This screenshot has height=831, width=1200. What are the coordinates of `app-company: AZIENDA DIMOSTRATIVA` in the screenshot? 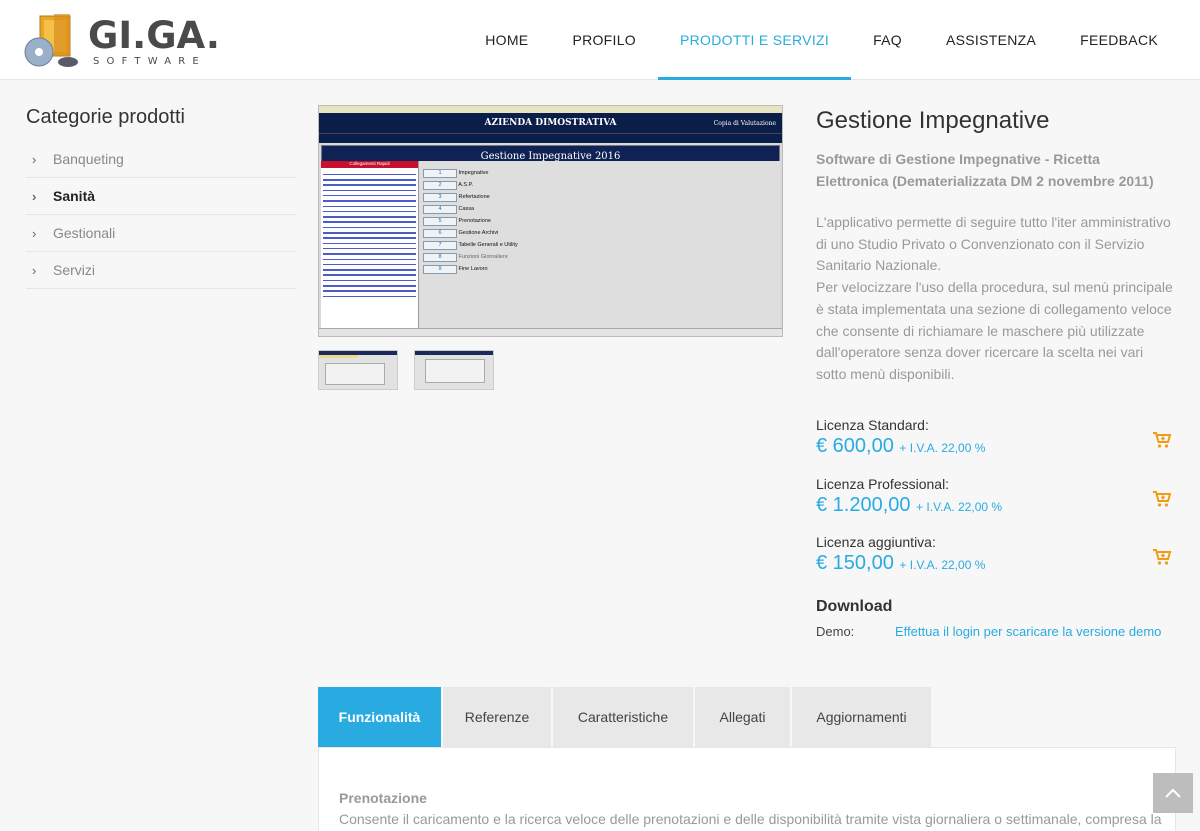 It's located at (550, 123).